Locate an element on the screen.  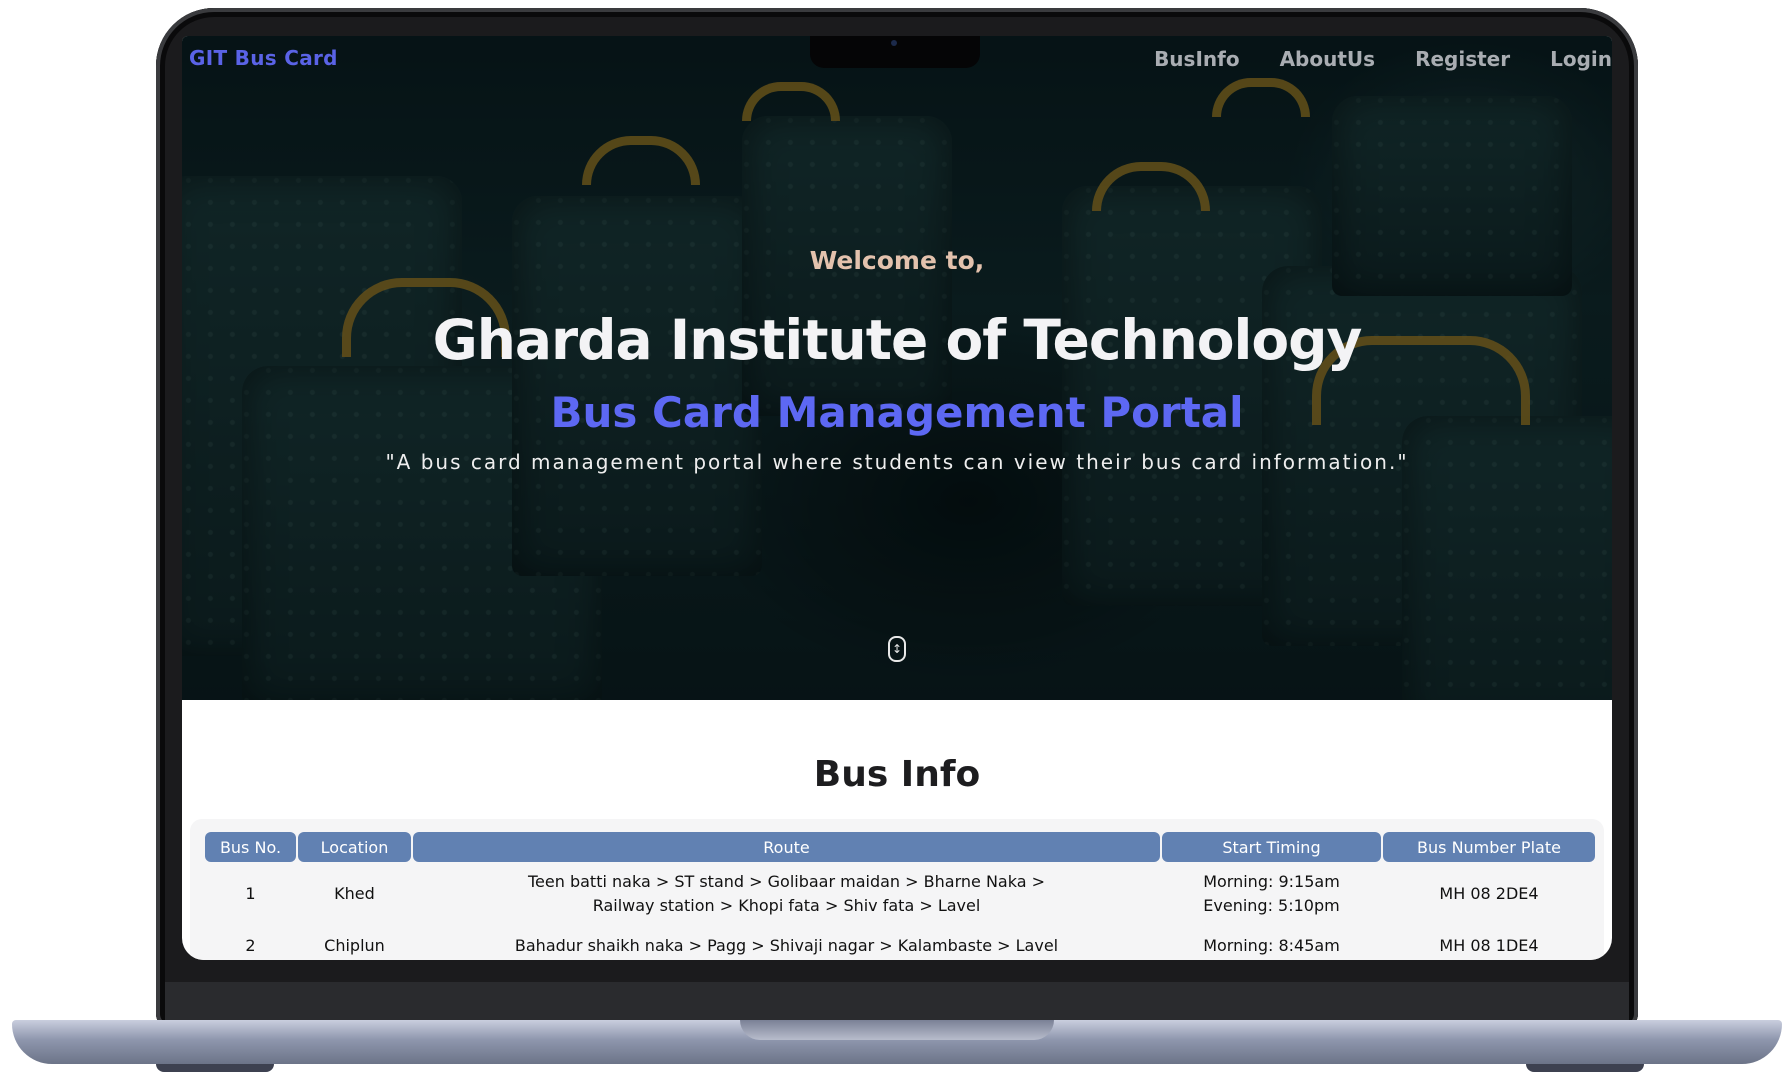
nav-link-businfo: BusInfo is located at coordinates (1197, 59).